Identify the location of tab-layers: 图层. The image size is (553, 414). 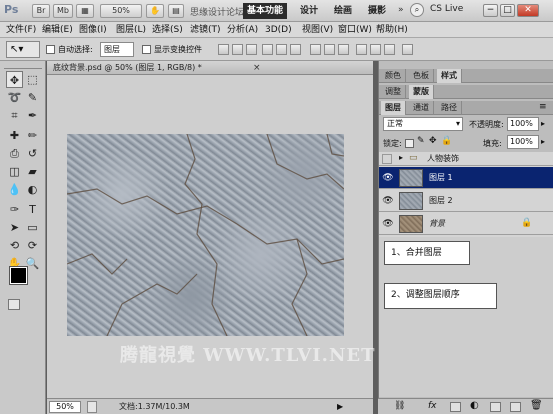
(393, 108).